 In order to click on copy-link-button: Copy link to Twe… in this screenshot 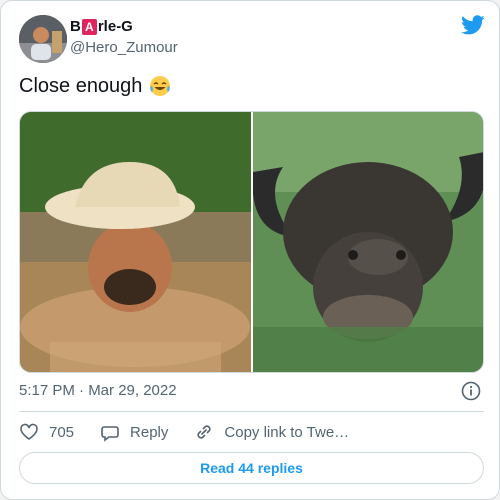, I will do `click(271, 432)`.